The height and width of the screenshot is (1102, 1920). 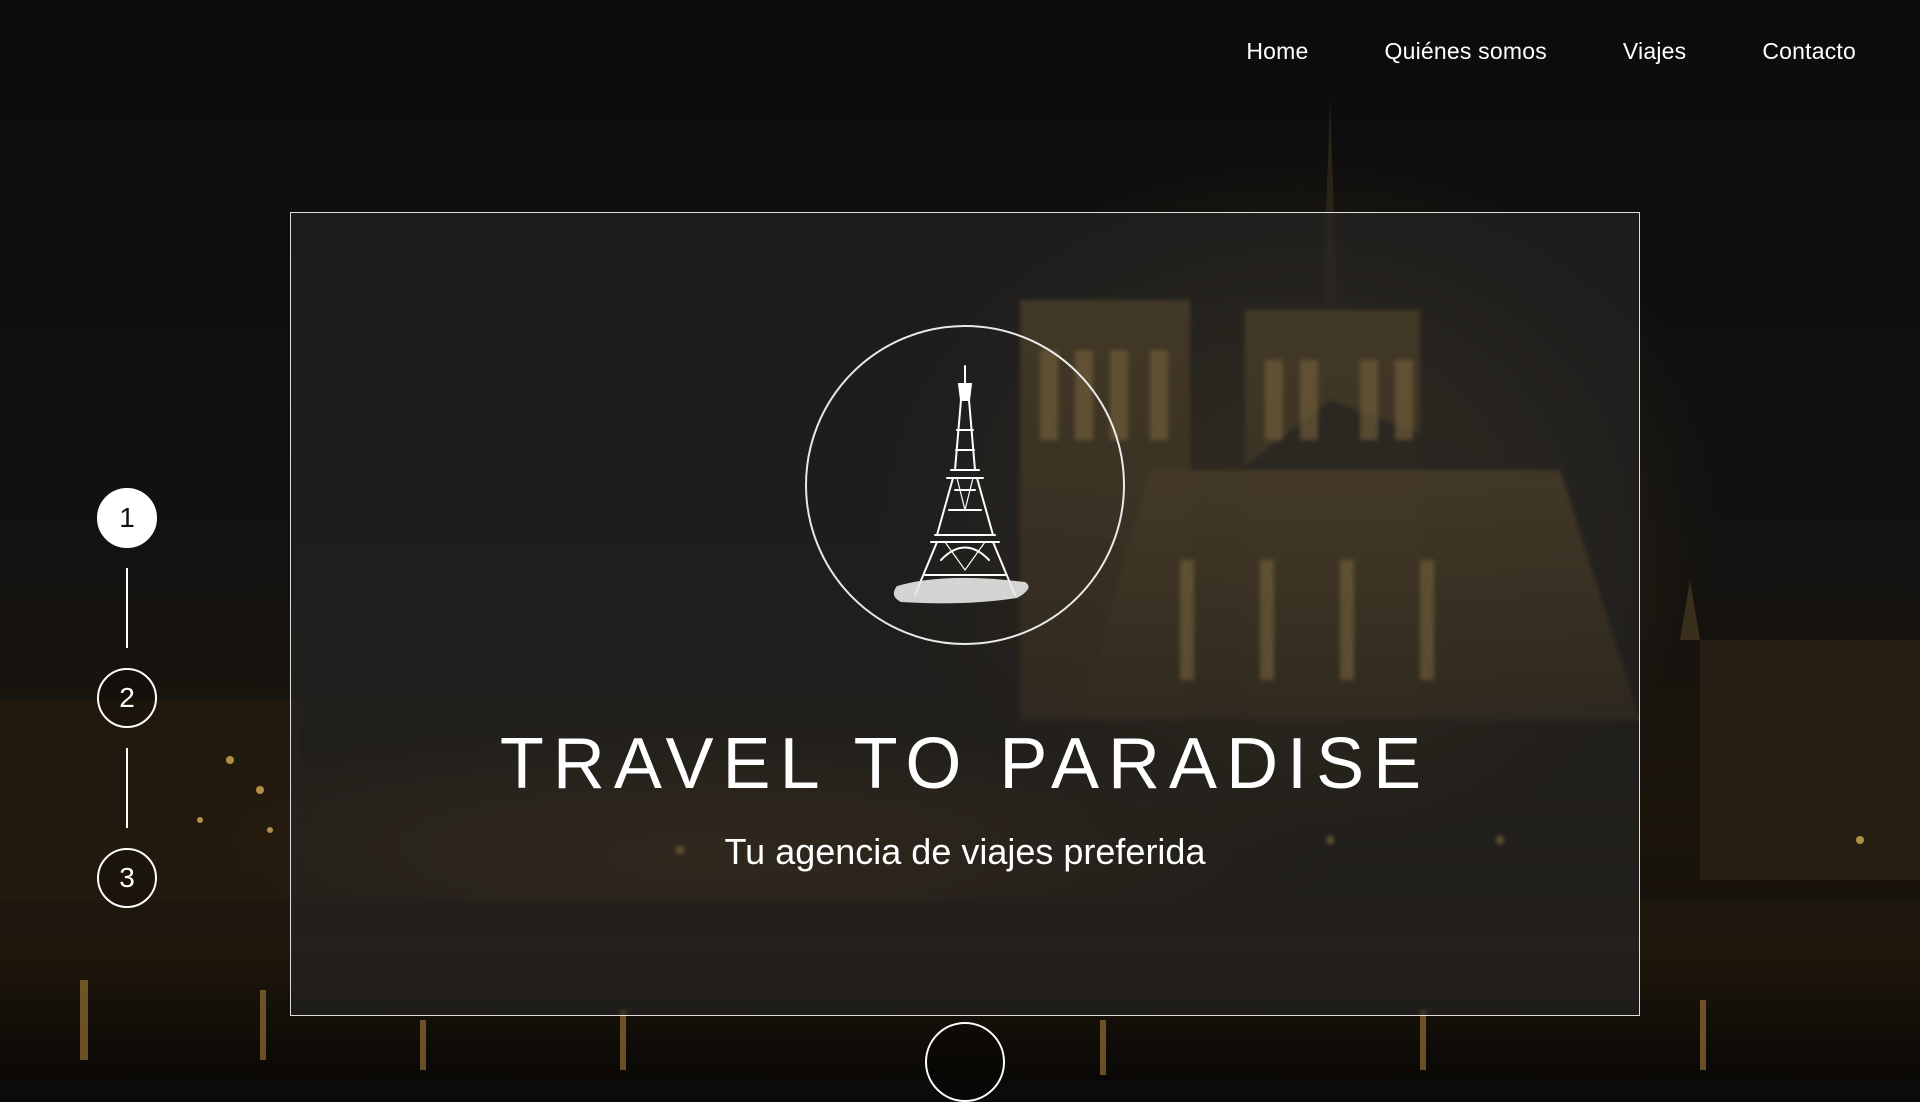 I want to click on slide-step-indicator: 1 2 3, so click(x=127, y=698).